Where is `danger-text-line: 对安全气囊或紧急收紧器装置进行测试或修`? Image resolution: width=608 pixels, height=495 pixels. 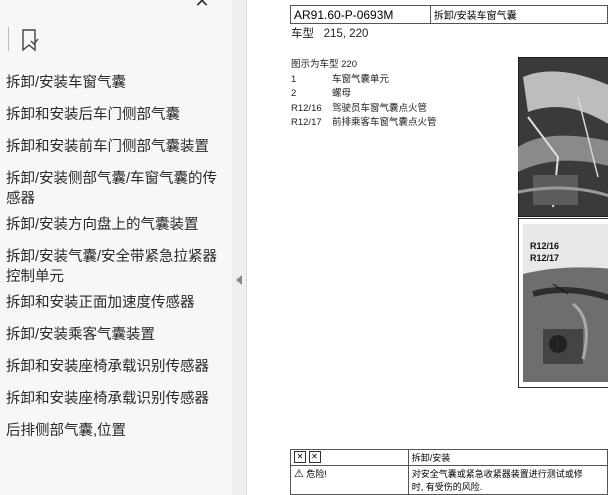 danger-text-line: 对安全气囊或紧急收紧器装置进行测试或修 is located at coordinates (497, 474).